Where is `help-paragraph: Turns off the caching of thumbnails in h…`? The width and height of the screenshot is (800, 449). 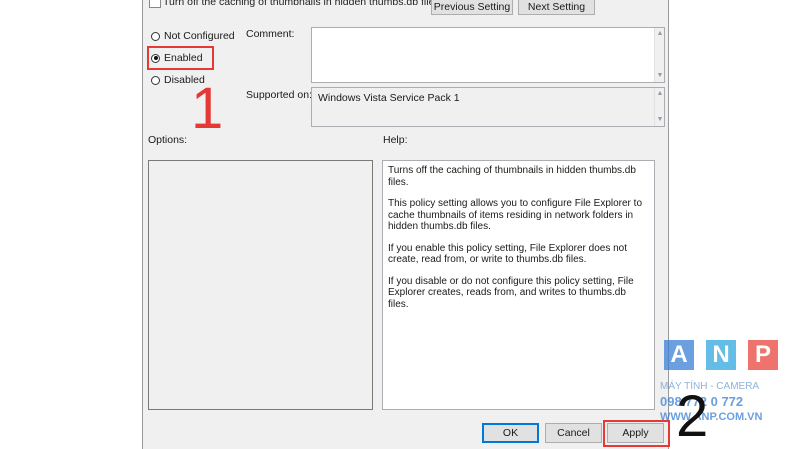 help-paragraph: Turns off the caching of thumbnails in h… is located at coordinates (512, 176).